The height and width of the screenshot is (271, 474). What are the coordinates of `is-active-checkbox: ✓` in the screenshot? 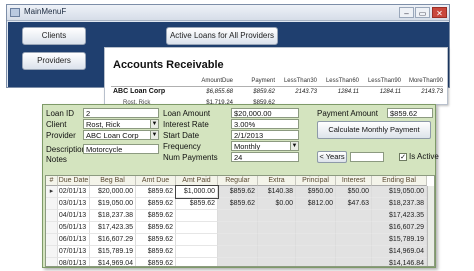 It's located at (403, 157).